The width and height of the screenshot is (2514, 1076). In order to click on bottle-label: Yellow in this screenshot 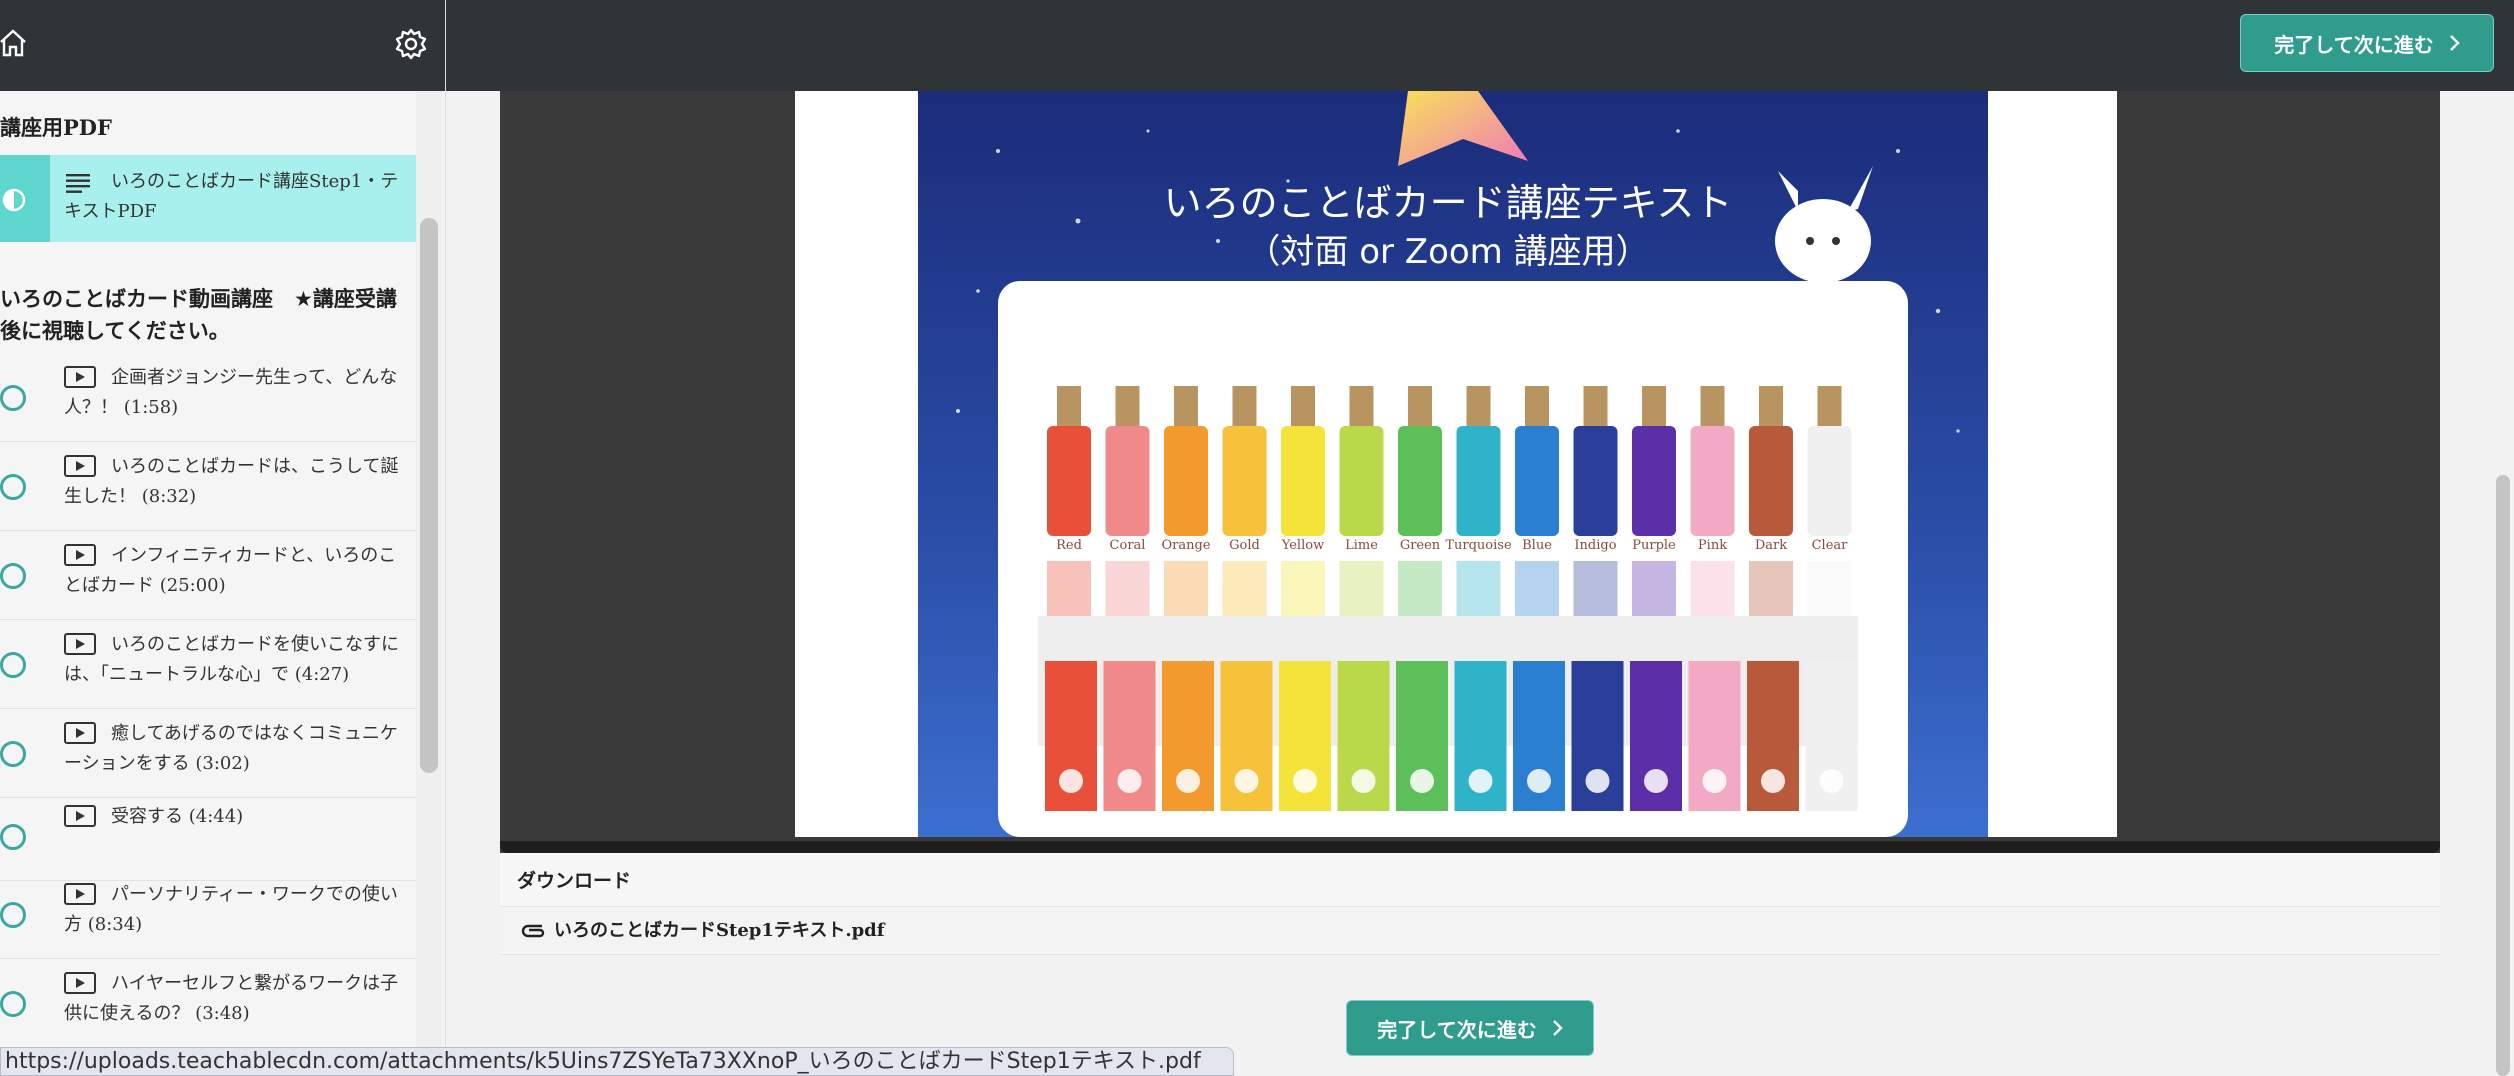, I will do `click(1302, 545)`.